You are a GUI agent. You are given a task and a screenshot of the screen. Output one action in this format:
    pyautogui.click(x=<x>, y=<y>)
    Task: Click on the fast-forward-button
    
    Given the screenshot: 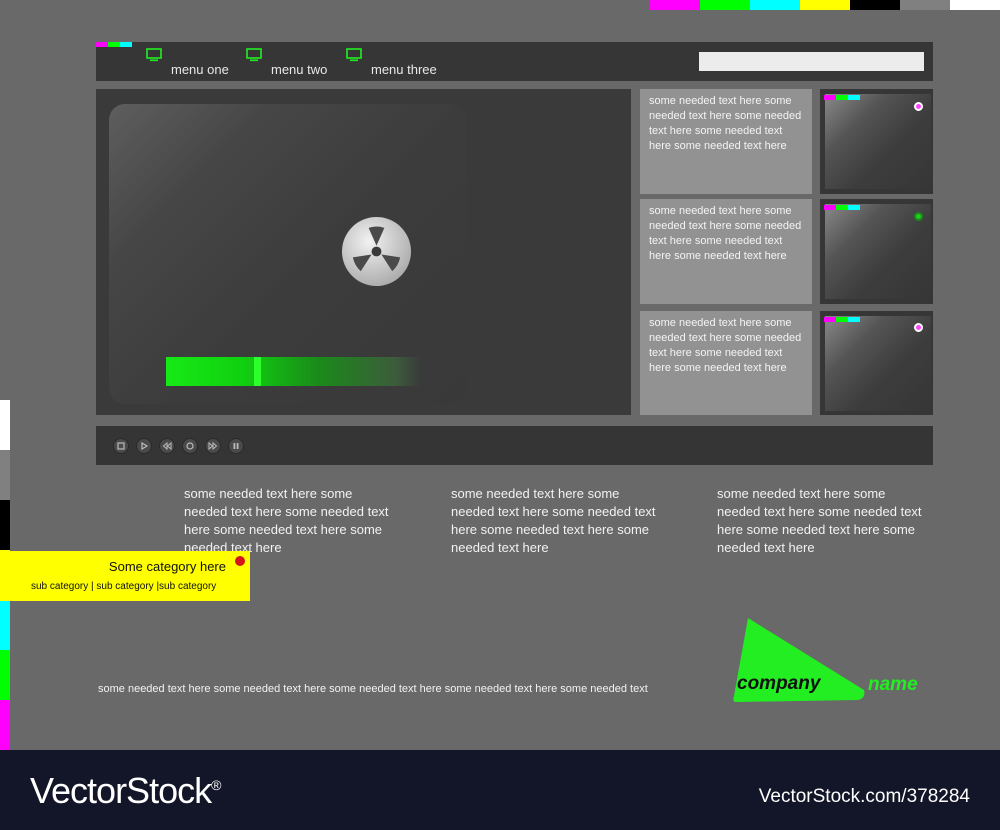 What is the action you would take?
    pyautogui.click(x=213, y=446)
    